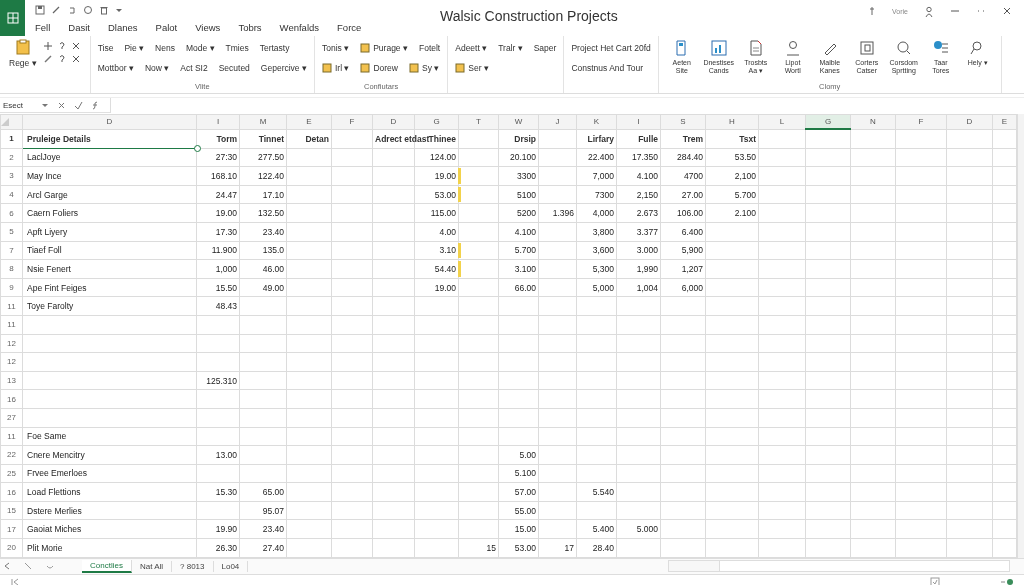 This screenshot has height=585, width=1024. Describe the element at coordinates (283, 68) in the screenshot. I see `ribbon-button: Gepercive ▾` at that location.